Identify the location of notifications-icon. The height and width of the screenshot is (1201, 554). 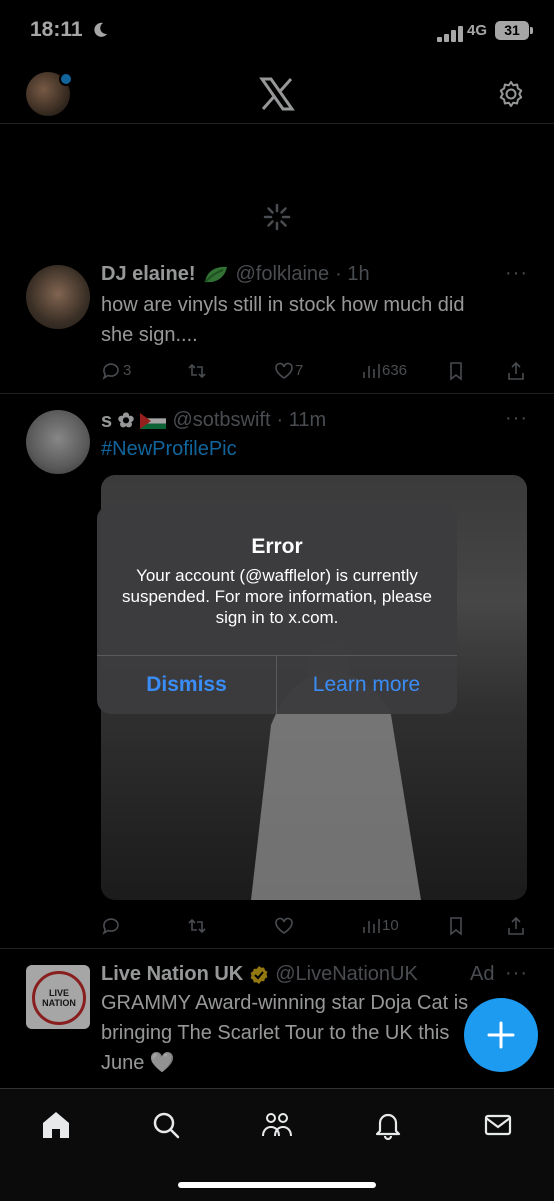
(388, 1125).